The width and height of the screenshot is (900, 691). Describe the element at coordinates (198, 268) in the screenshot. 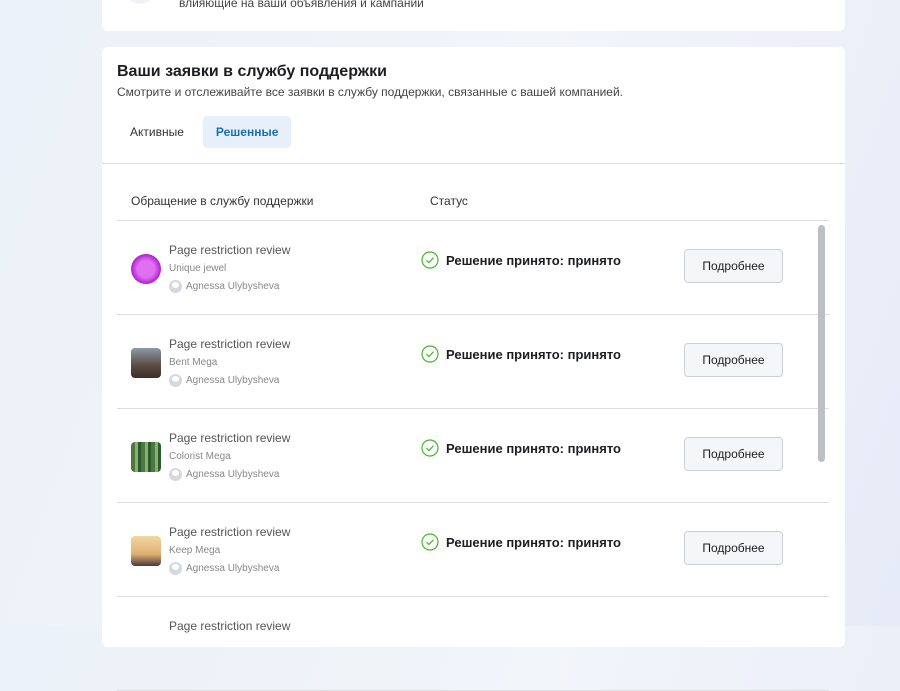

I see `page-name: Unique jewel` at that location.